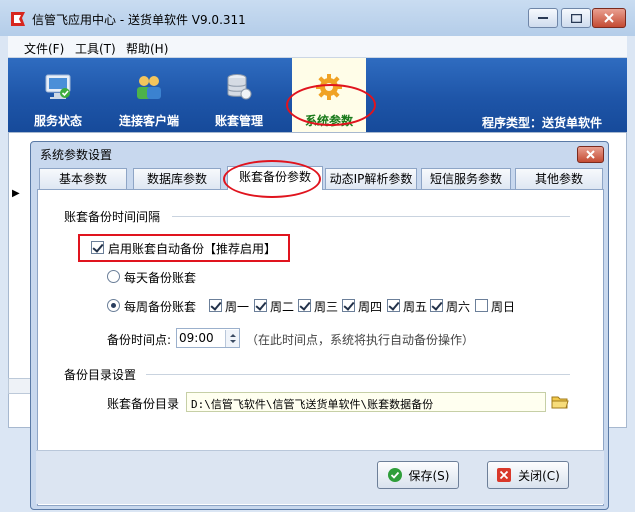  Describe the element at coordinates (113, 305) in the screenshot. I see `weekly-backup-radio` at that location.